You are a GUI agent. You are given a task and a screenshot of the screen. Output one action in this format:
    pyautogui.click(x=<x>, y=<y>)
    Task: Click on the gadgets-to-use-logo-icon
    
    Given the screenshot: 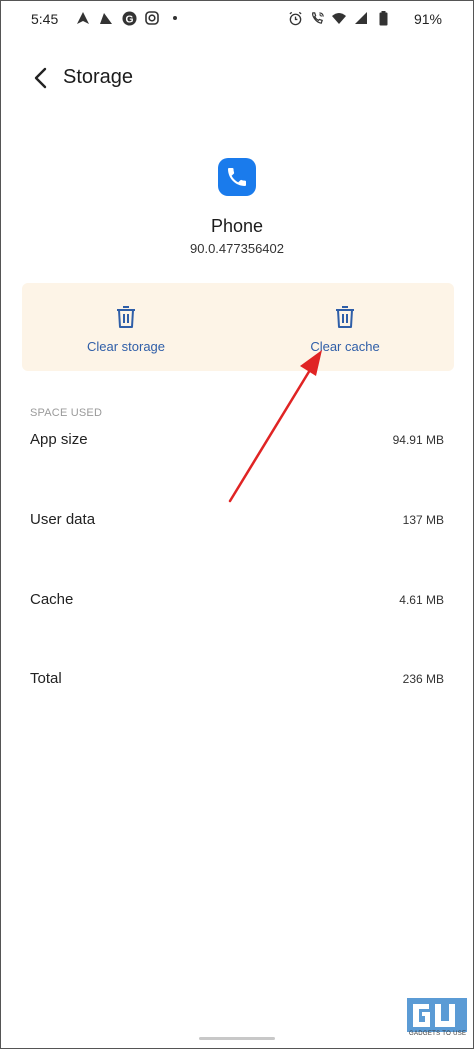 What is the action you would take?
    pyautogui.click(x=437, y=1015)
    